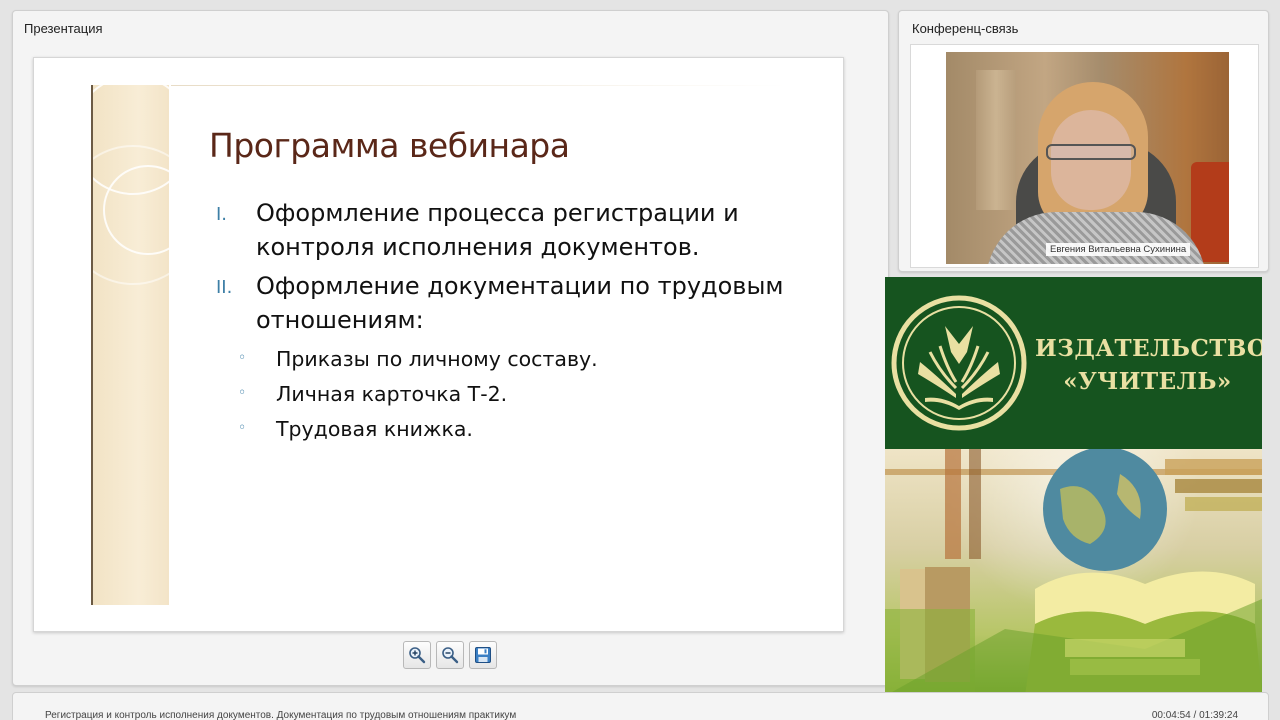 The image size is (1280, 720). I want to click on publisher-logo-icon, so click(959, 363).